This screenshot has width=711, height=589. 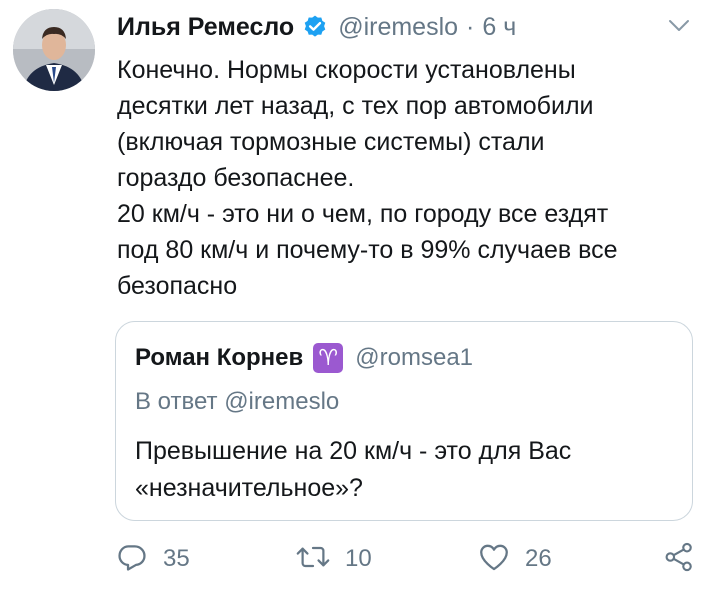 I want to click on like-button: 26, so click(x=514, y=559).